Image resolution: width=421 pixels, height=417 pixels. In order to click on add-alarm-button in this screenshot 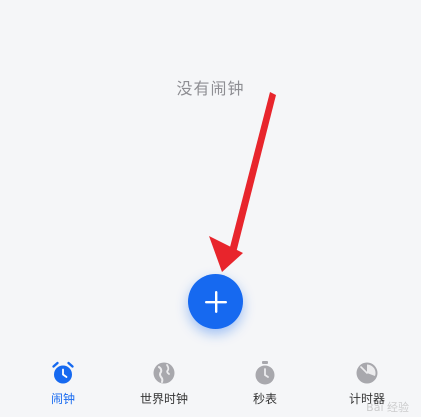, I will do `click(215, 301)`.